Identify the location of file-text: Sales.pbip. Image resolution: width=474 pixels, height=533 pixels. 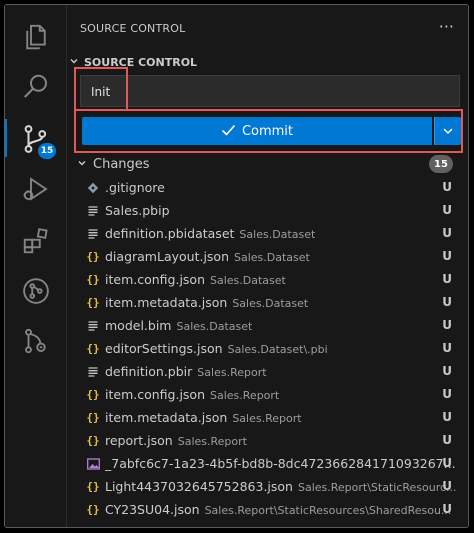
(140, 210).